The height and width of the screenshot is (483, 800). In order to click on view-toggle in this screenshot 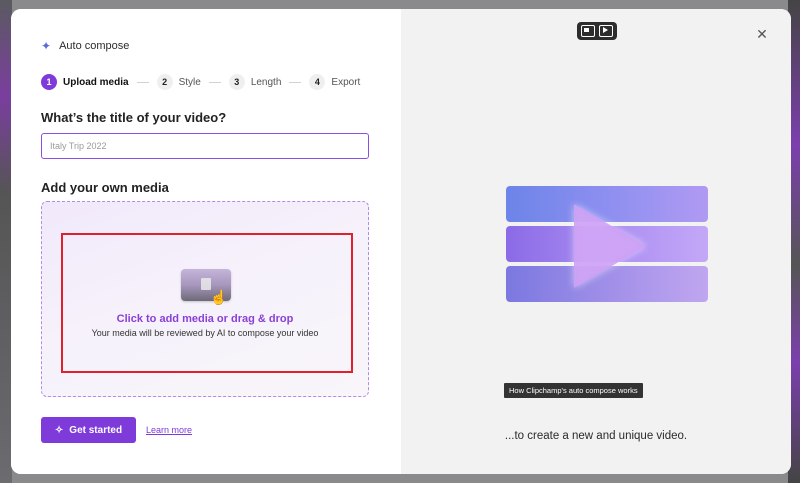, I will do `click(597, 31)`.